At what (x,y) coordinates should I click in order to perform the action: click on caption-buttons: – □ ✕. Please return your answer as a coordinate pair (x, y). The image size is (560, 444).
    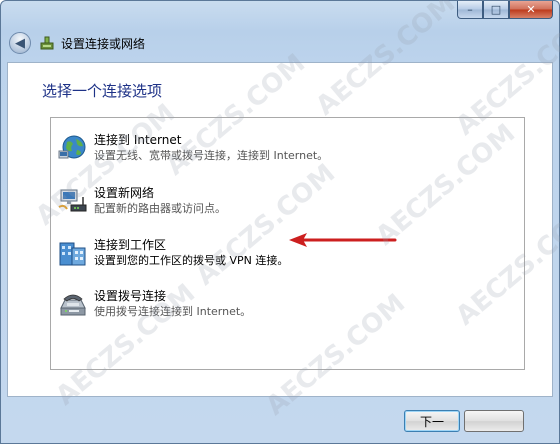
    Looking at the image, I should click on (505, 10).